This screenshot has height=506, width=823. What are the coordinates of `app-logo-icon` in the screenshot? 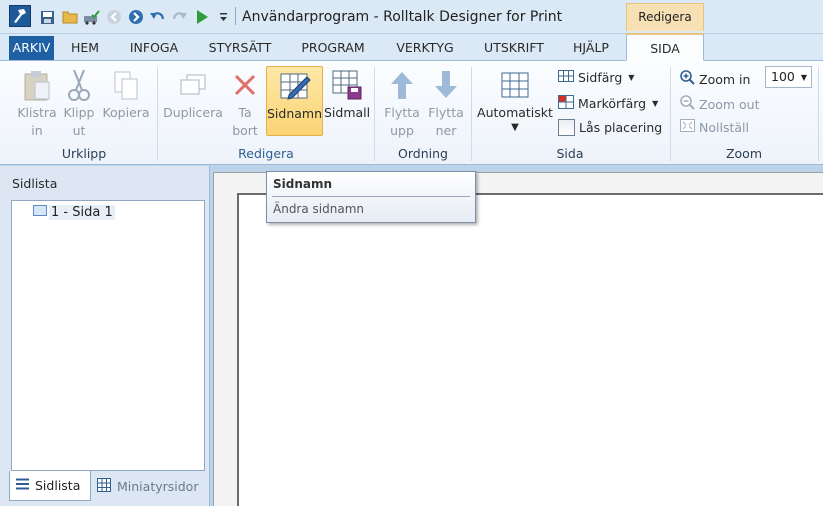 It's located at (20, 16).